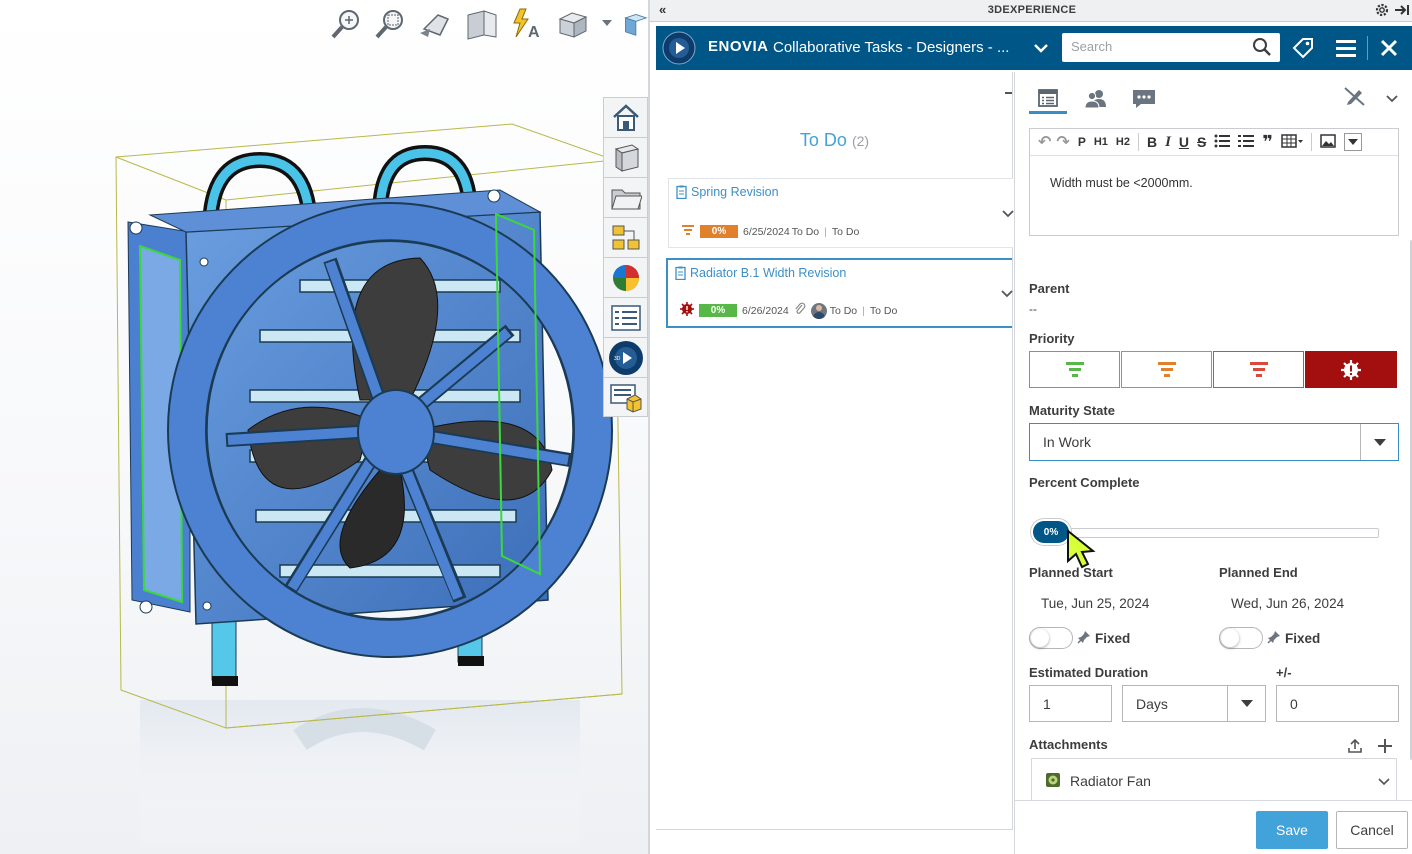 This screenshot has height=854, width=1412. What do you see at coordinates (1008, 93) in the screenshot?
I see `collapse-list-icon` at bounding box center [1008, 93].